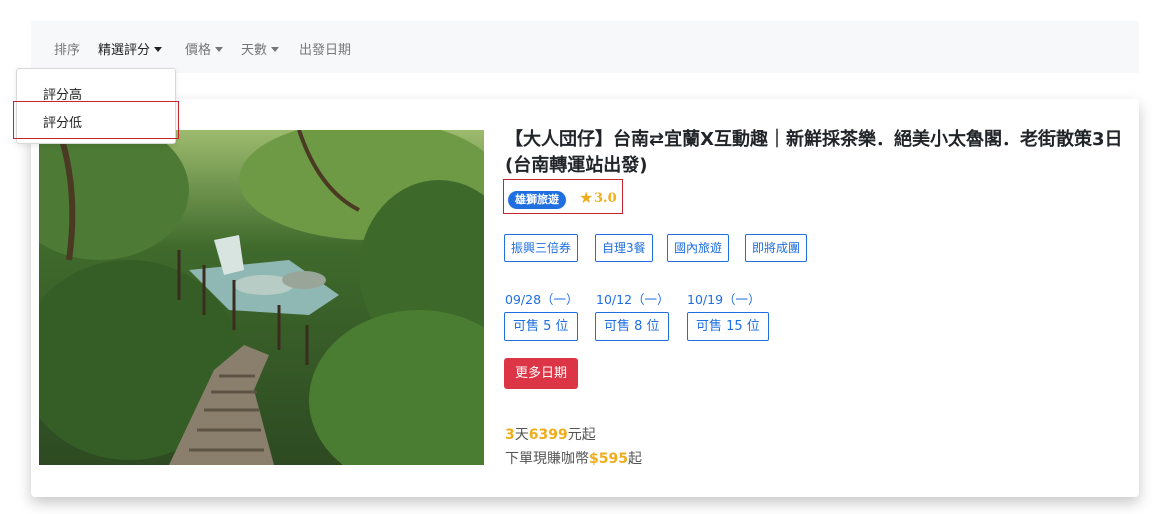 The height and width of the screenshot is (514, 1159). I want to click on trip-days: 3, so click(510, 435).